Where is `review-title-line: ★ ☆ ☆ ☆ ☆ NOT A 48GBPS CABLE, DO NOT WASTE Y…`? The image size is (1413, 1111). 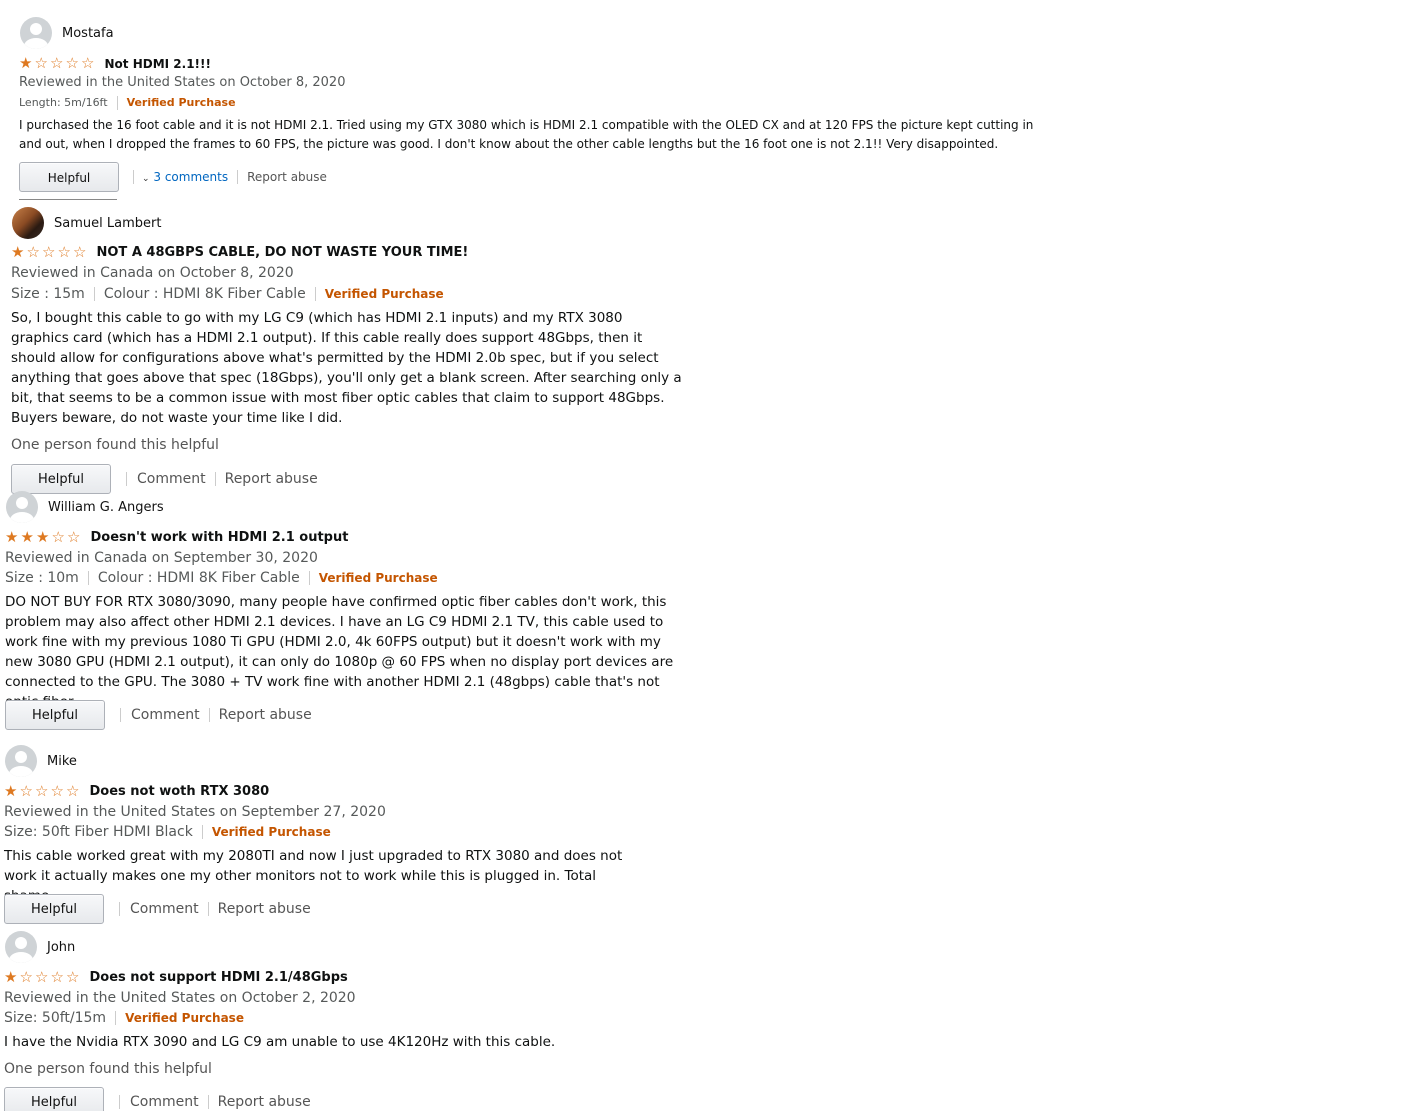 review-title-line: ★ ☆ ☆ ☆ ☆ NOT A 48GBPS CABLE, DO NOT WASTE Y… is located at coordinates (240, 252).